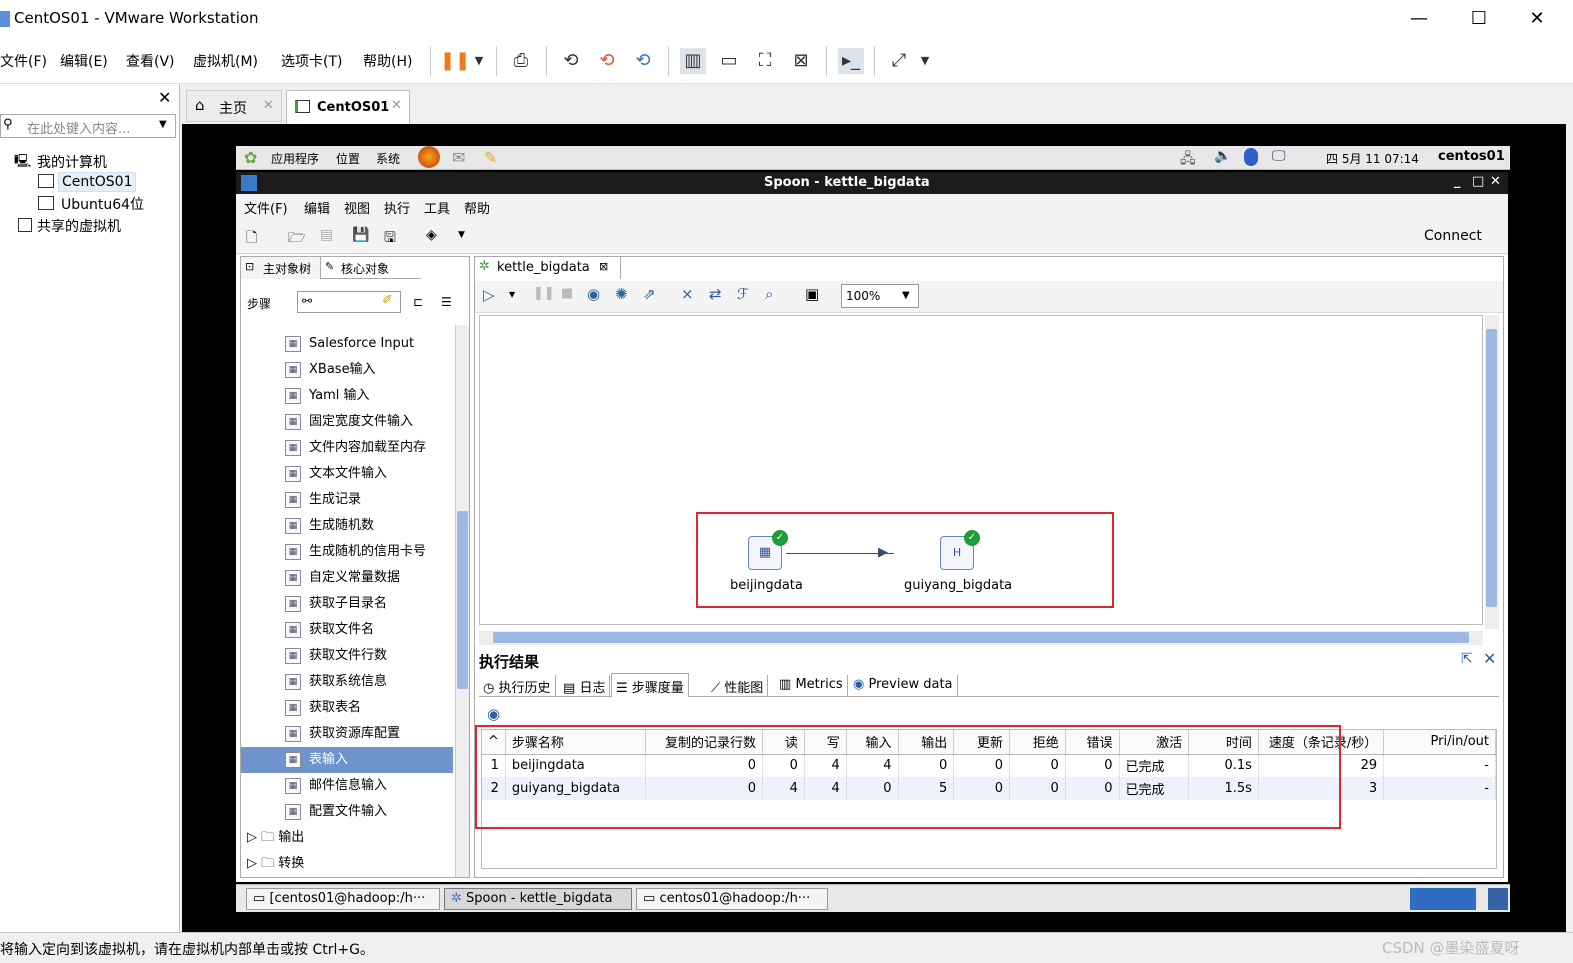 The height and width of the screenshot is (963, 1573). I want to click on spoon-menu-file: 文件(F), so click(266, 207).